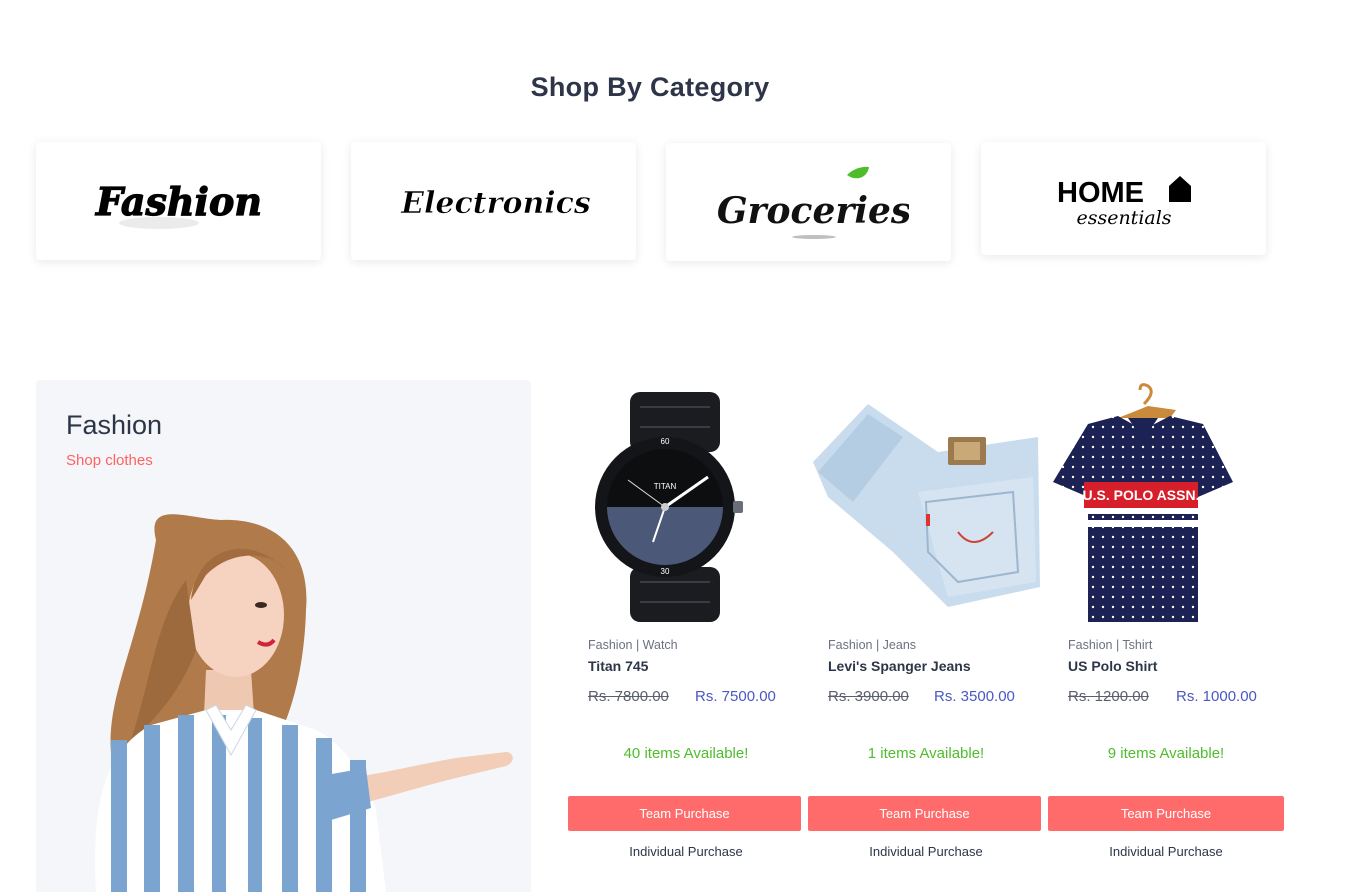 Image resolution: width=1357 pixels, height=892 pixels. I want to click on product-new-price: Rs. 1000.00, so click(1216, 696).